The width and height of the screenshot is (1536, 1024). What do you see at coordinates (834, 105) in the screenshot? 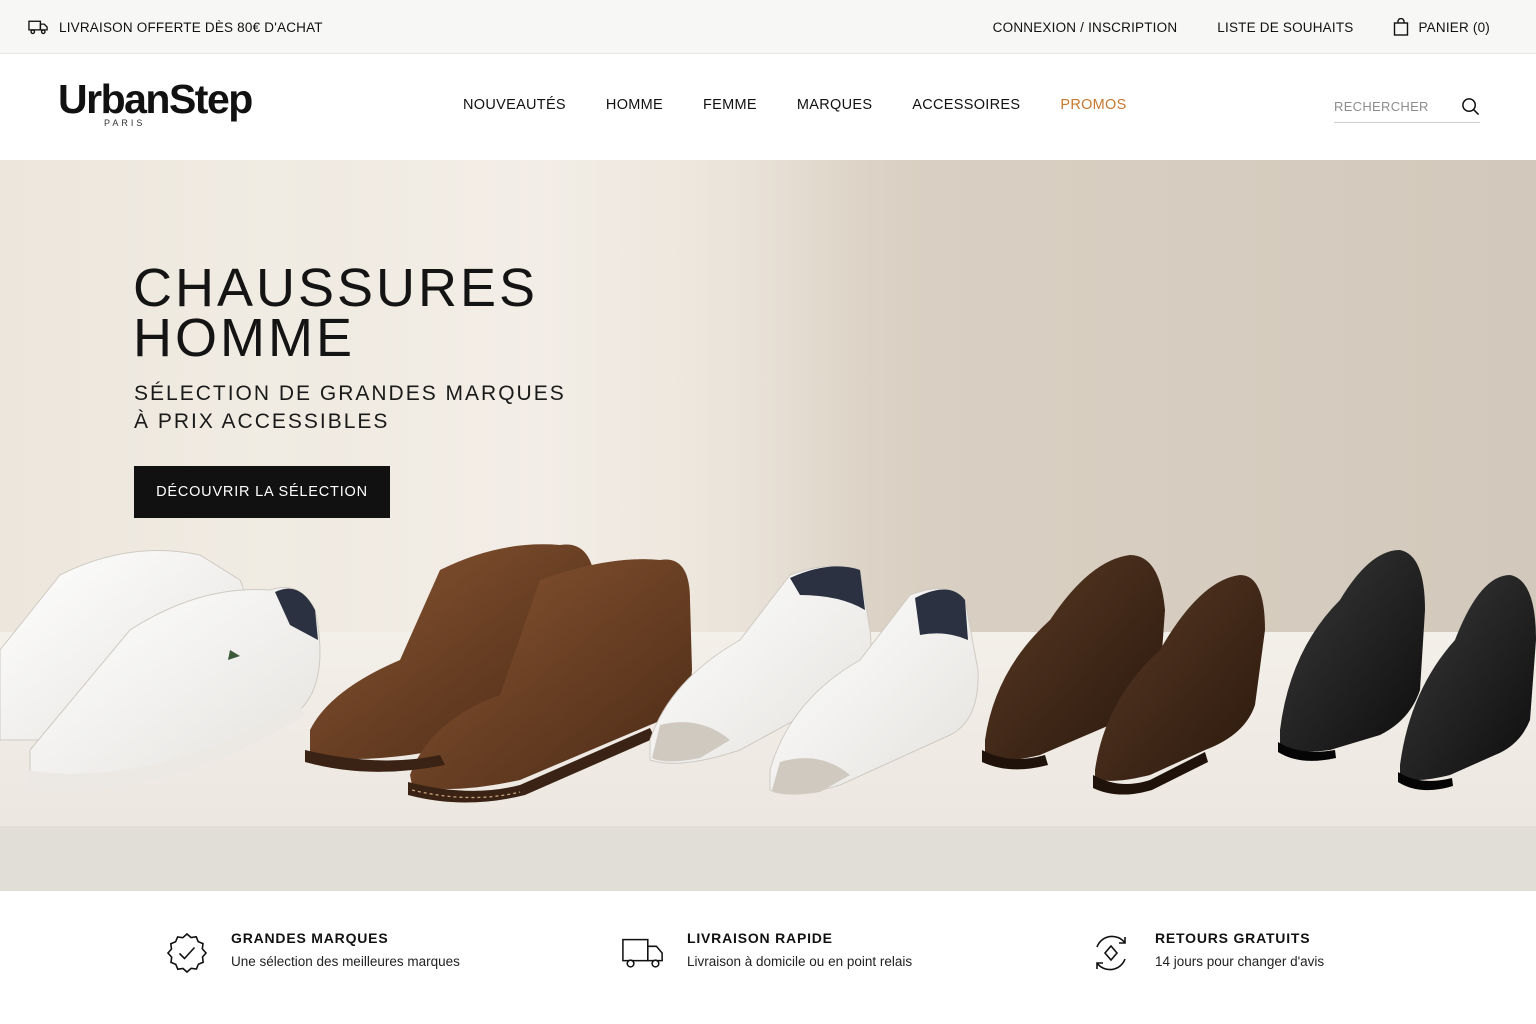
I see `nav-item-marques: MARQUES` at bounding box center [834, 105].